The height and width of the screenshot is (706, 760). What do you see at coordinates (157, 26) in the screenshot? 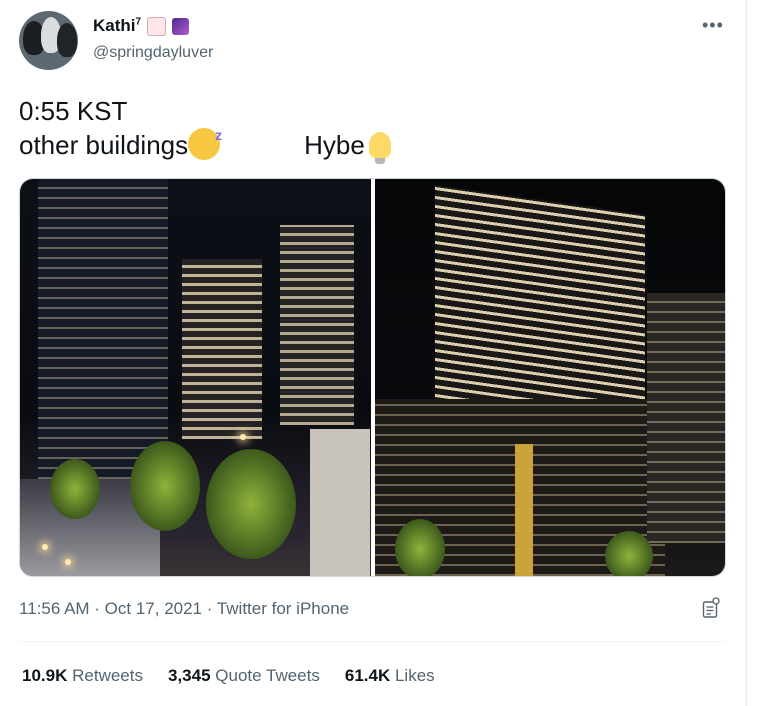
I see `woman-emoji-icon` at bounding box center [157, 26].